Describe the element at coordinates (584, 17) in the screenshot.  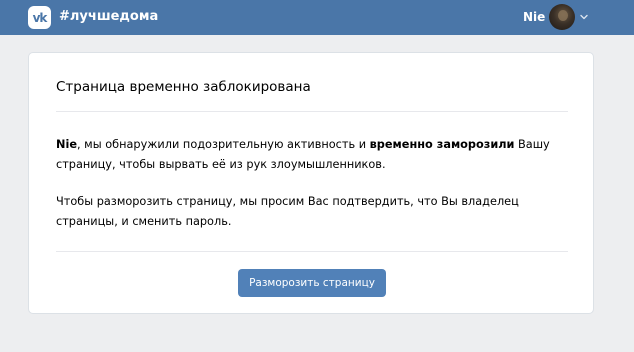
I see `chevron-down-icon` at that location.